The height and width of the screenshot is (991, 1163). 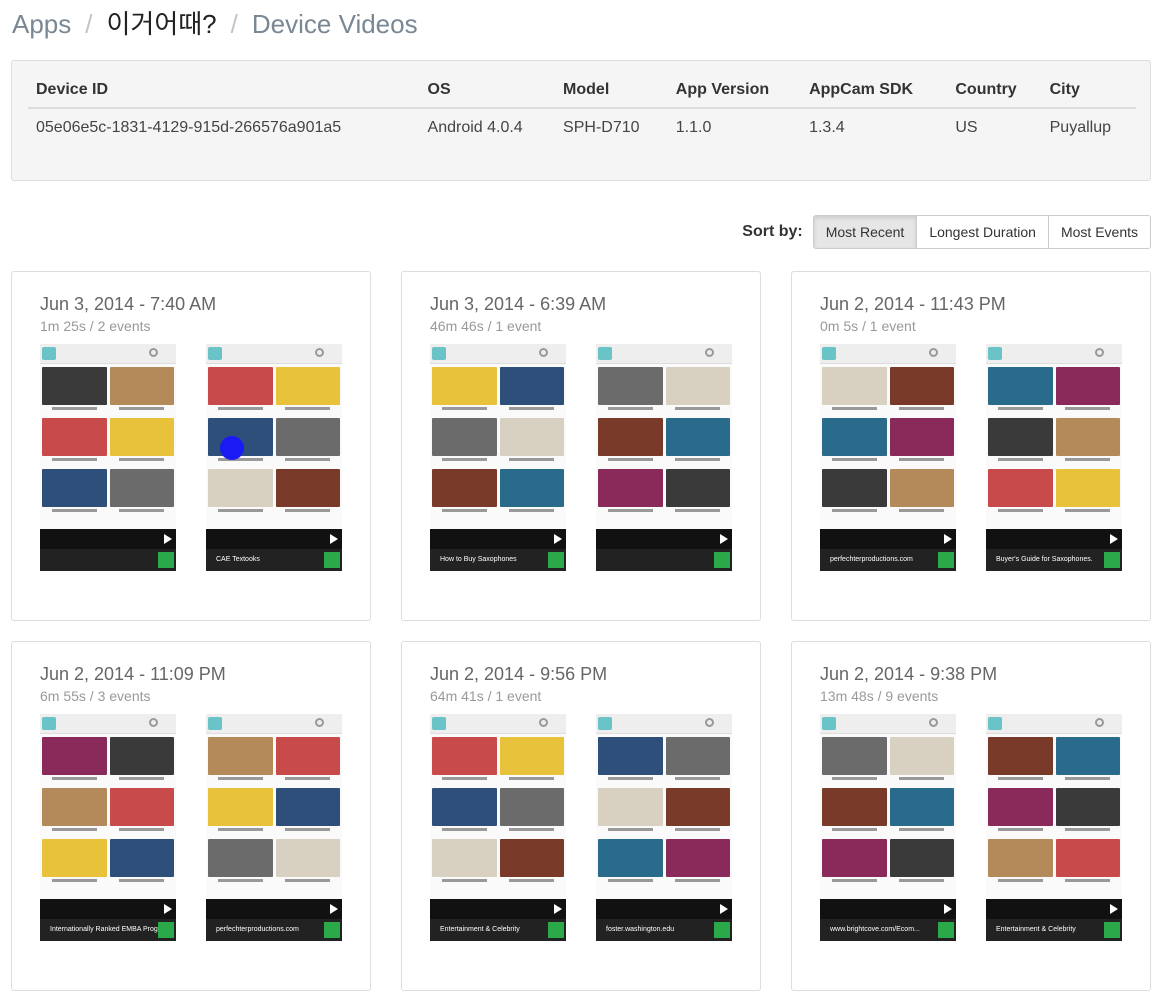 What do you see at coordinates (475, 127) in the screenshot?
I see `os-value: Android 4.0.4` at bounding box center [475, 127].